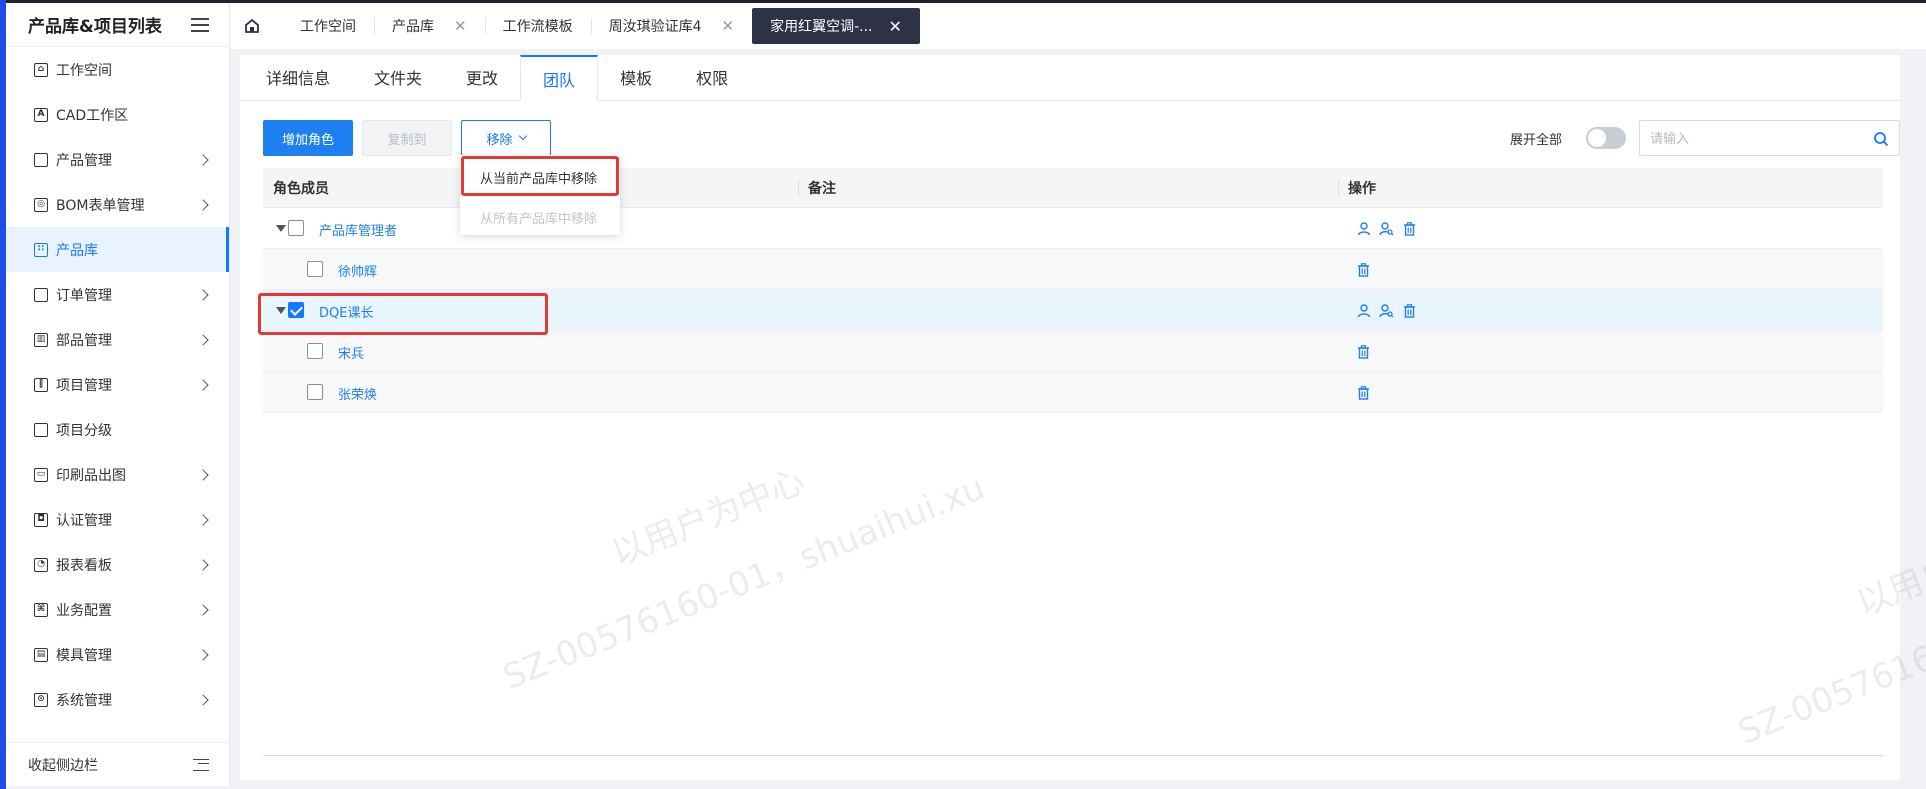 The height and width of the screenshot is (789, 1926). What do you see at coordinates (357, 393) in the screenshot?
I see `member-name-link: 张荣焕` at bounding box center [357, 393].